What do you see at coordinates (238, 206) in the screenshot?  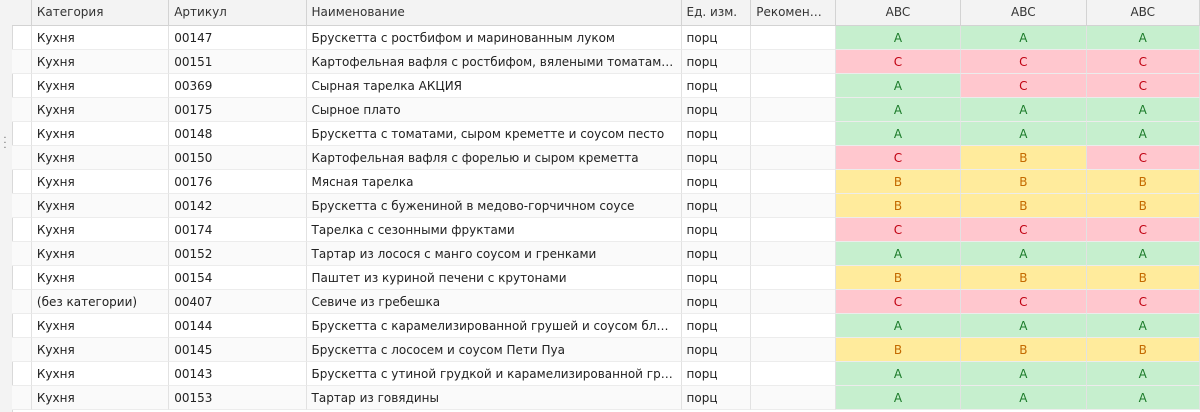 I see `cell-article: 00142` at bounding box center [238, 206].